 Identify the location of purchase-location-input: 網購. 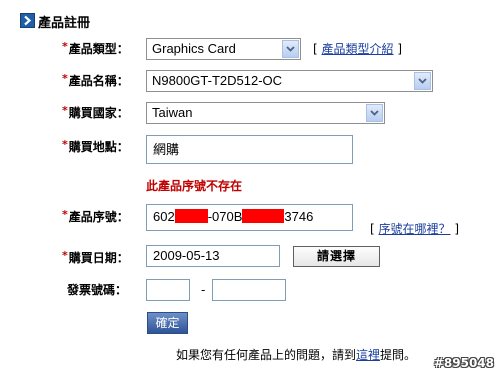
(249, 149).